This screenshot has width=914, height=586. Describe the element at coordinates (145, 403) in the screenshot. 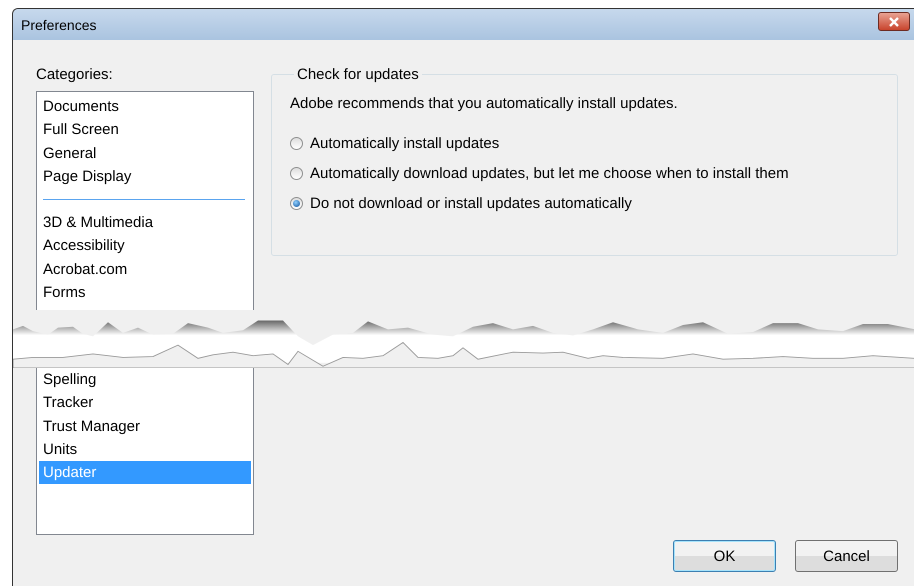

I see `category-item: Tracker` at that location.